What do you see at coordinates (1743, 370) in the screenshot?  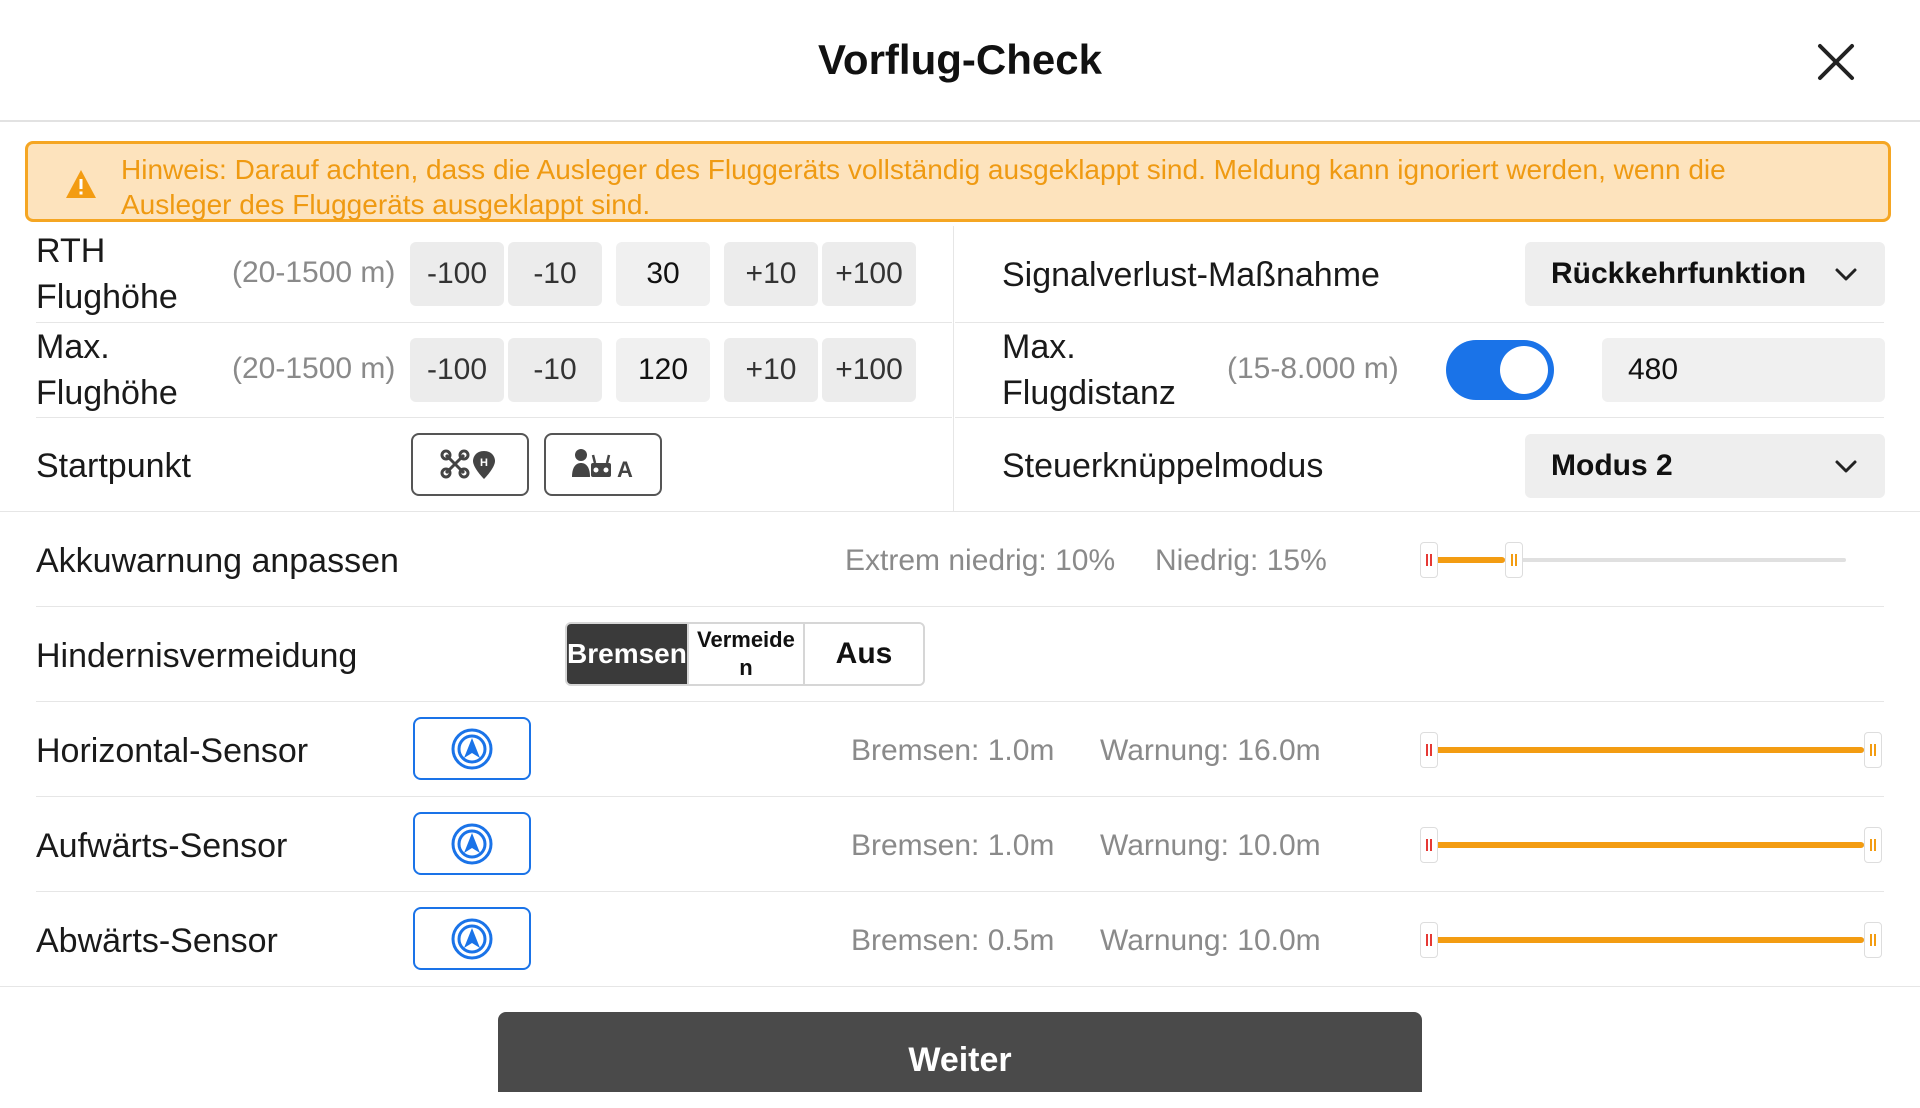 I see `max-distance-input: 480` at bounding box center [1743, 370].